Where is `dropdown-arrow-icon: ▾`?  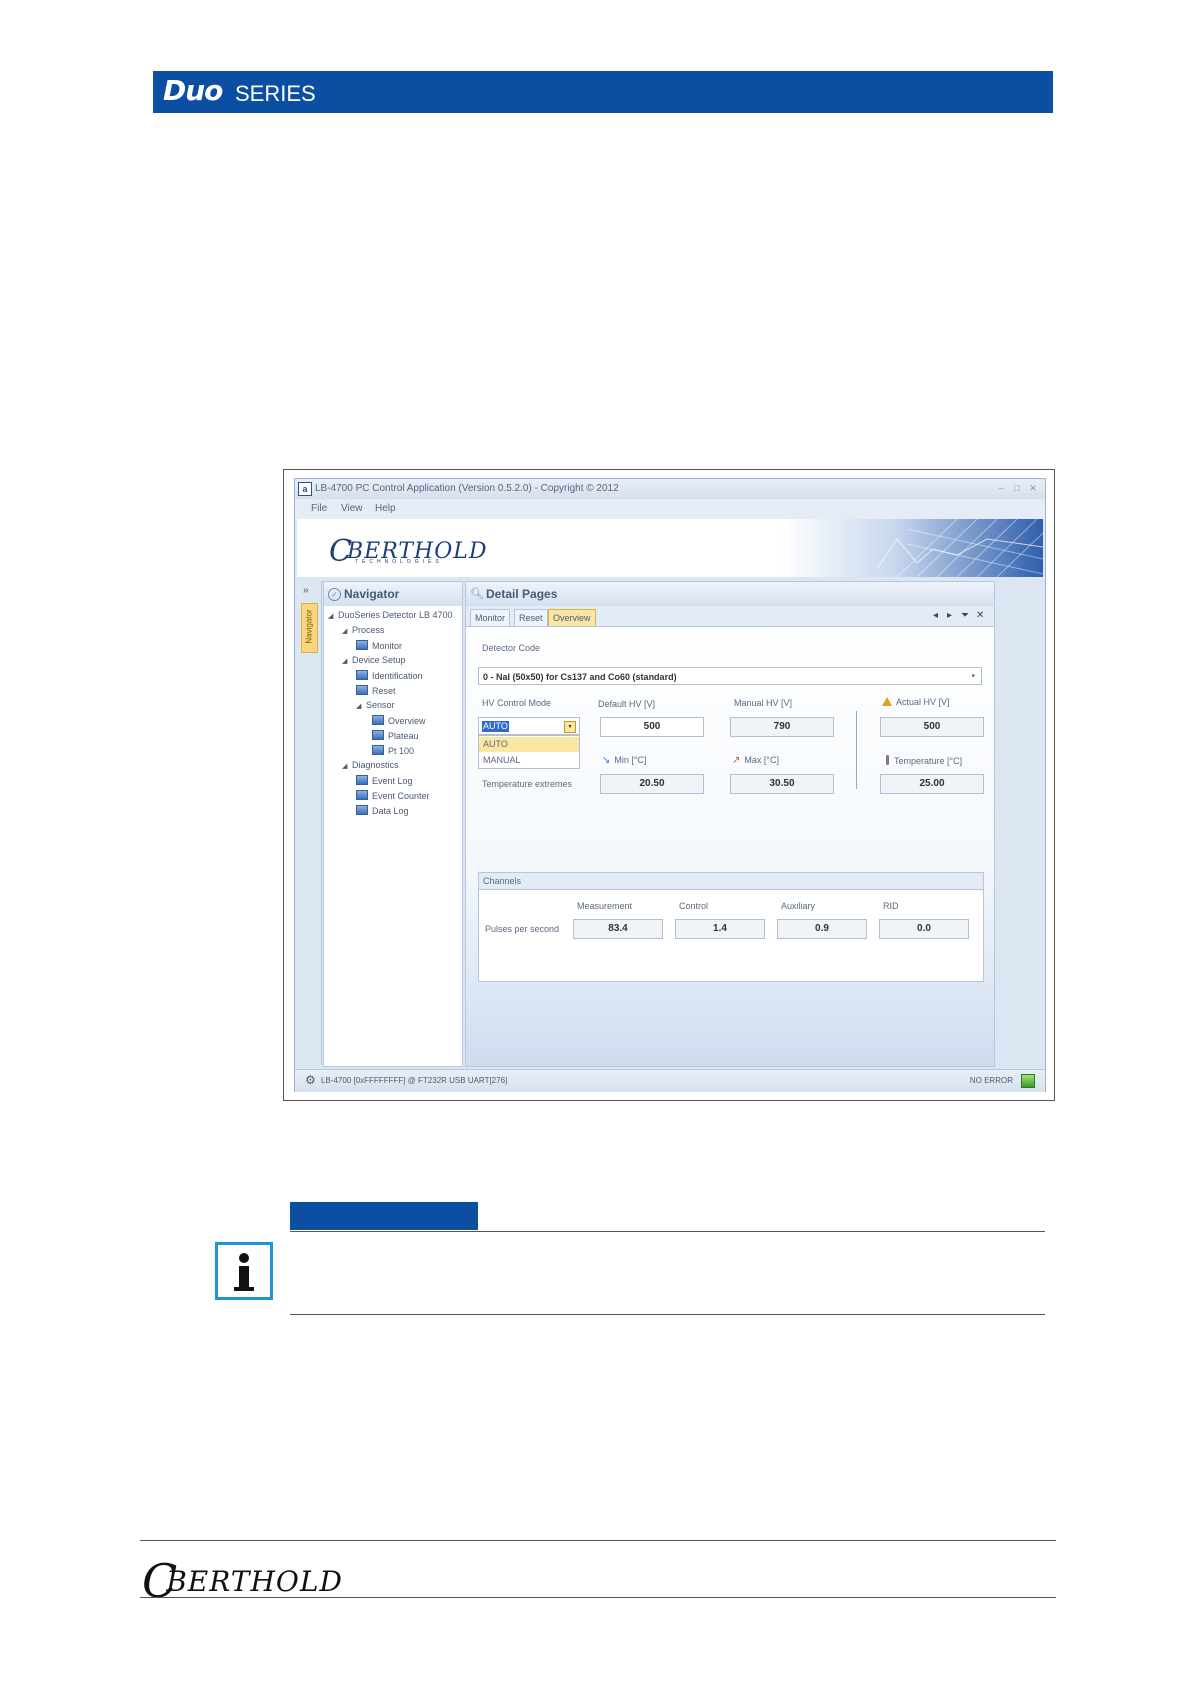 dropdown-arrow-icon: ▾ is located at coordinates (973, 676).